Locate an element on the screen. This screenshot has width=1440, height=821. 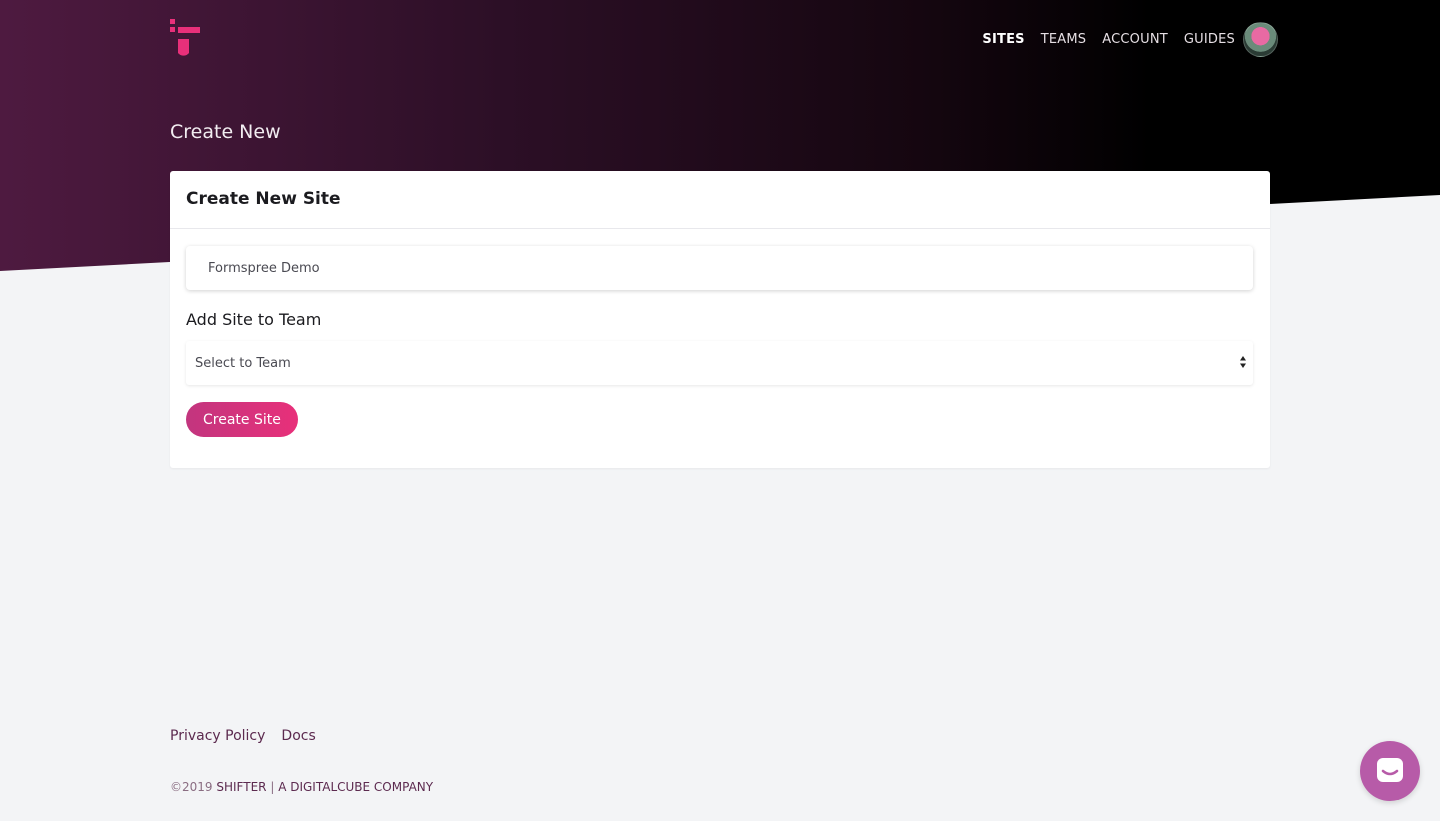
team-select-value: Select to Team is located at coordinates (243, 363).